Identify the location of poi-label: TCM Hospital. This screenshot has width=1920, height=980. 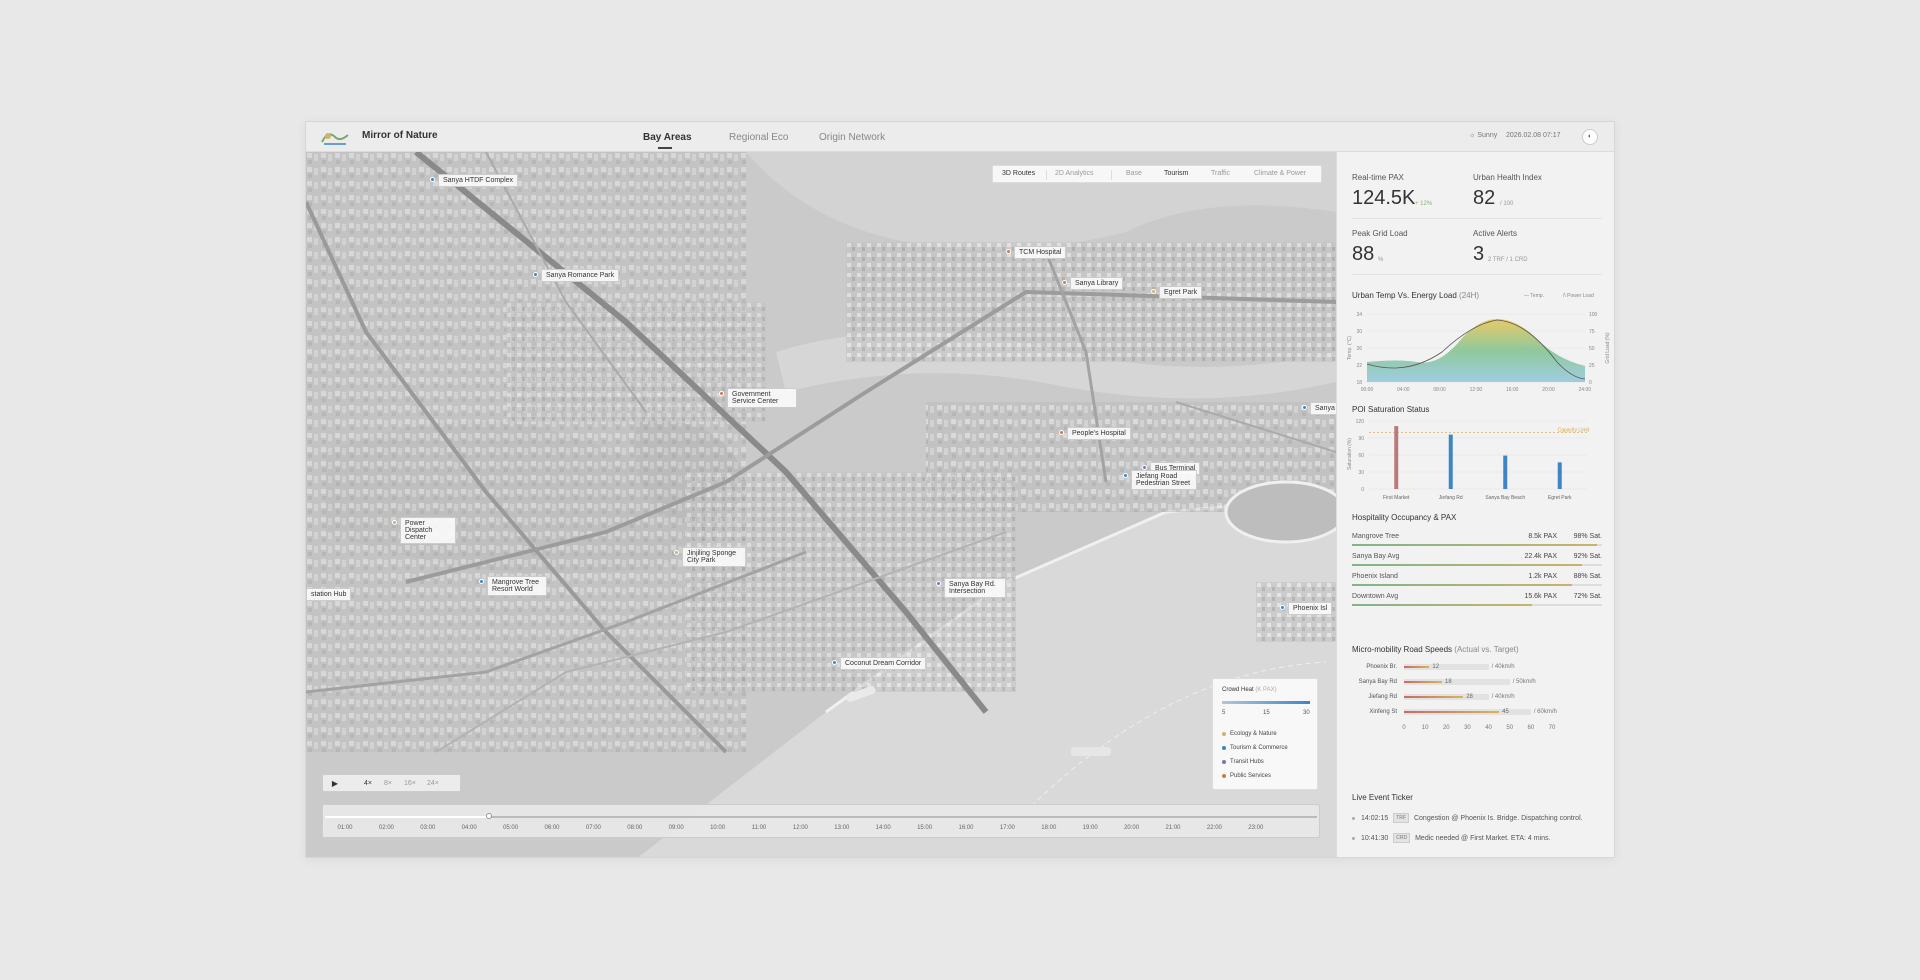
(1040, 252).